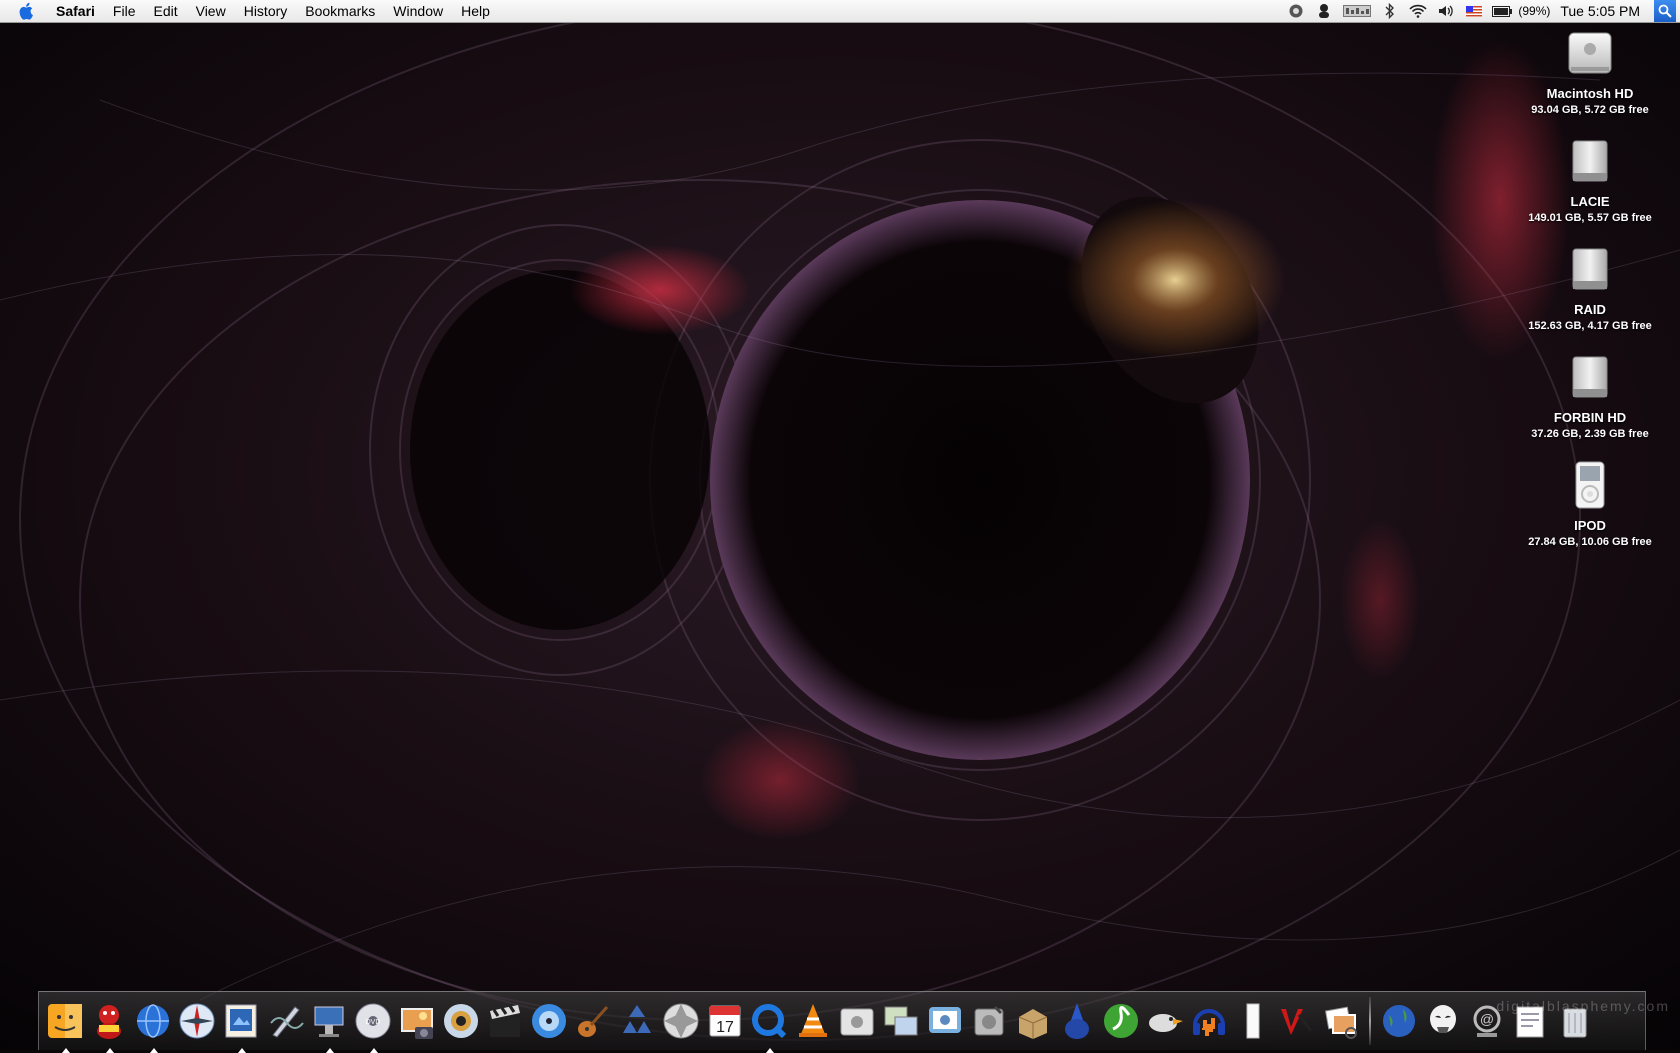  Describe the element at coordinates (857, 1021) in the screenshot. I see `system-profiler-icon` at that location.